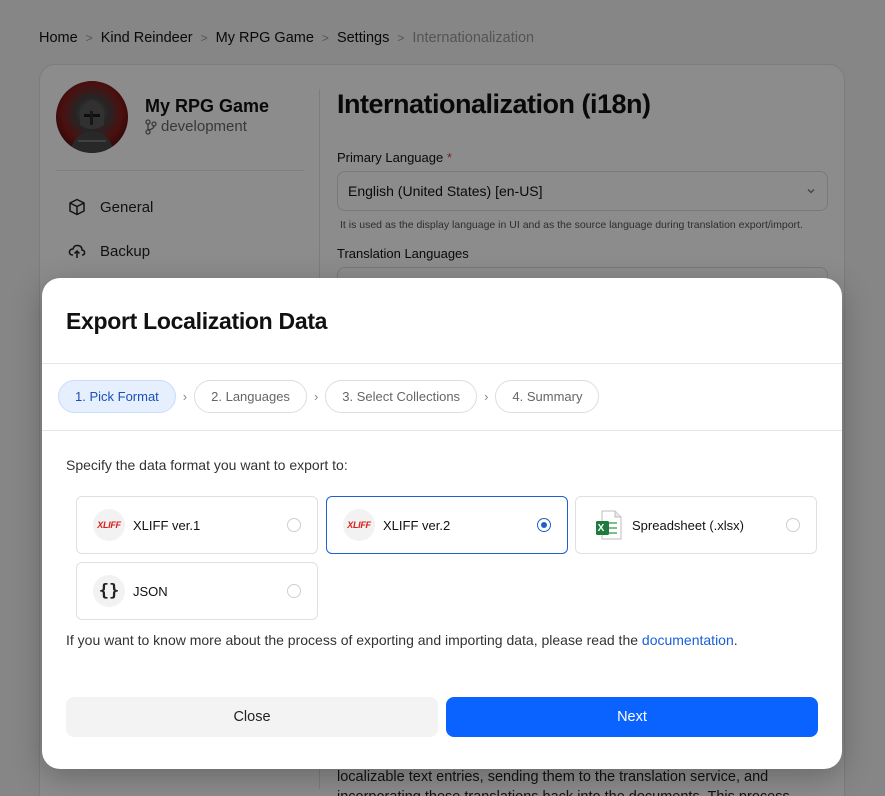 This screenshot has height=796, width=885. What do you see at coordinates (601, 528) in the screenshot?
I see `excel-logo-text: X` at bounding box center [601, 528].